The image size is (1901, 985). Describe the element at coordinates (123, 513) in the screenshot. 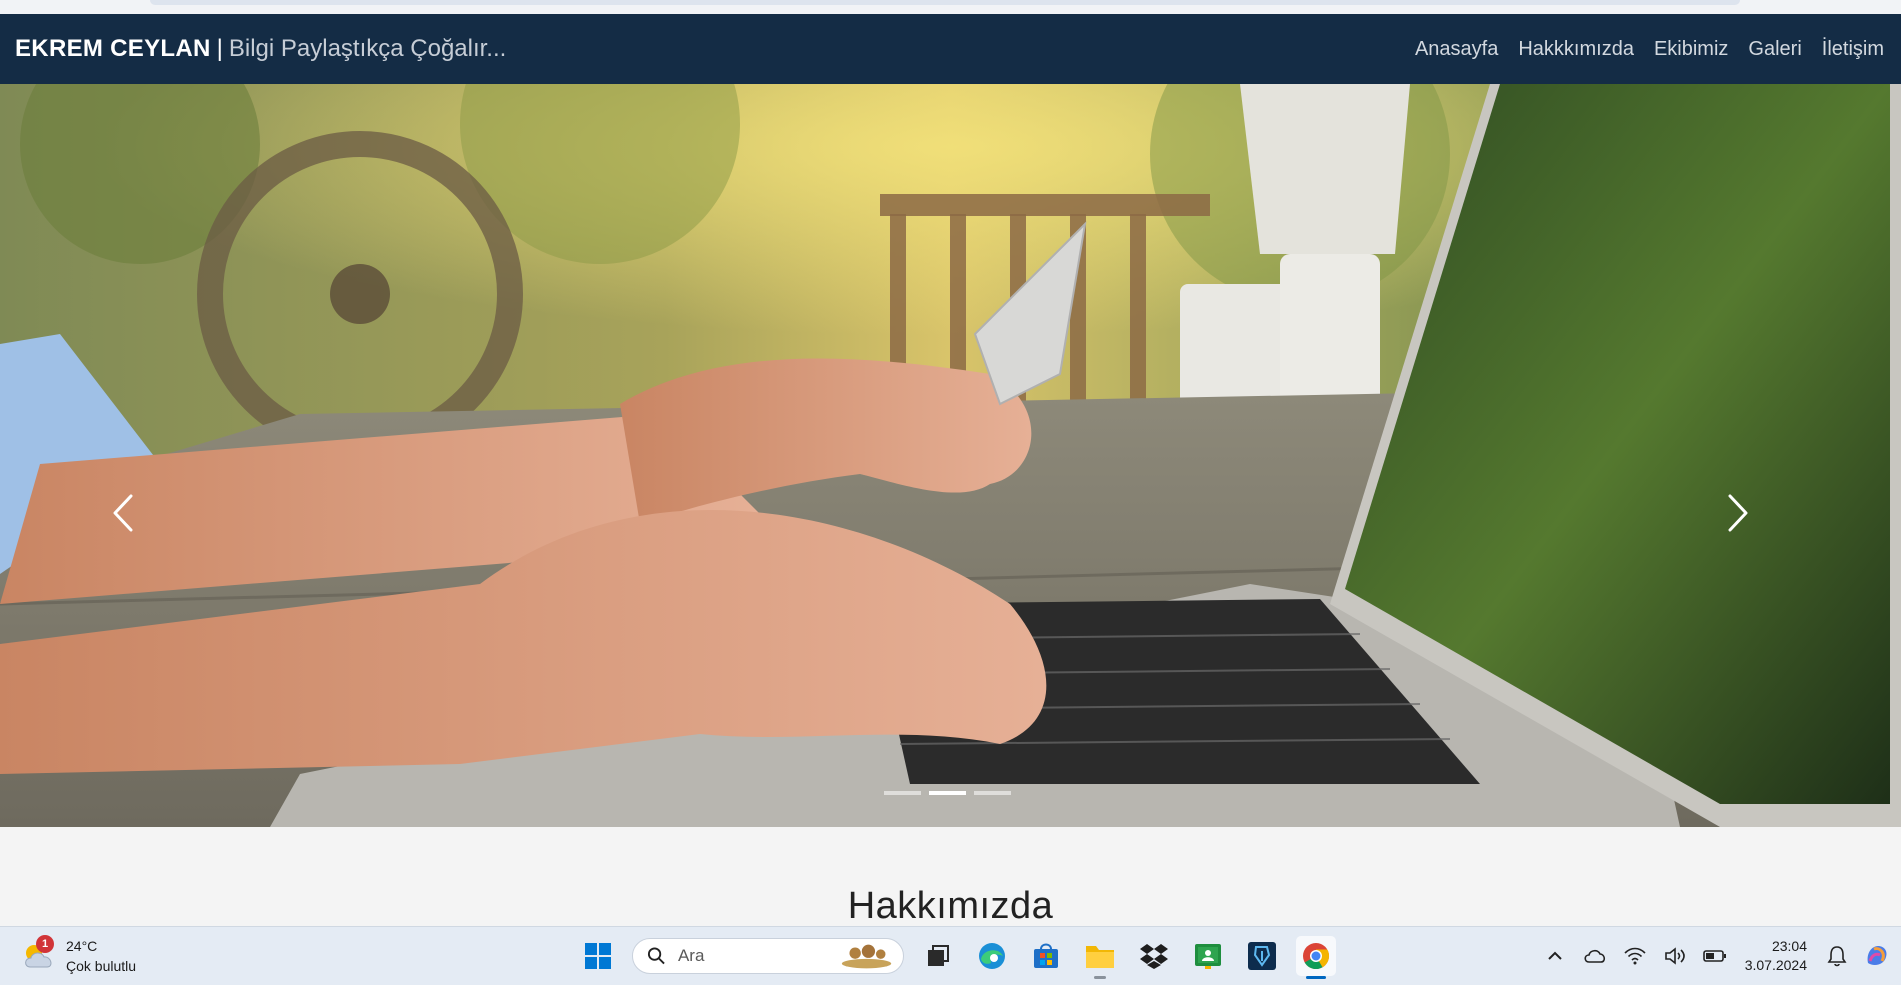

I see `chevron-left-icon` at that location.